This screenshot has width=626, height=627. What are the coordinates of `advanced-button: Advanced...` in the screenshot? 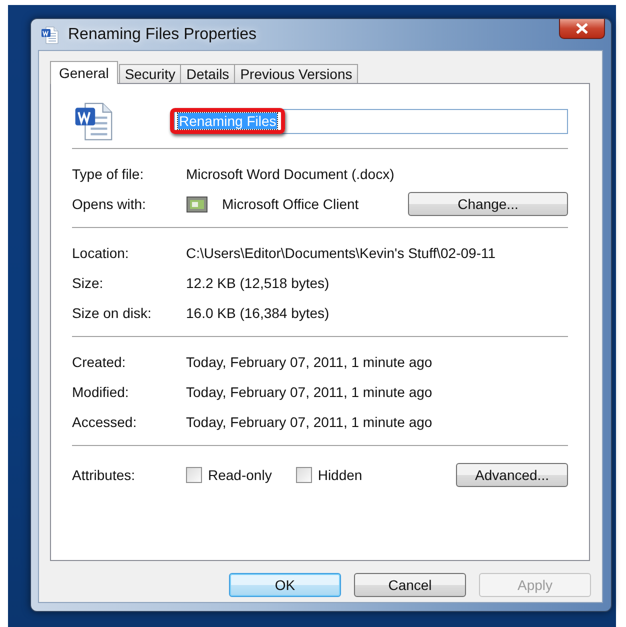 It's located at (512, 475).